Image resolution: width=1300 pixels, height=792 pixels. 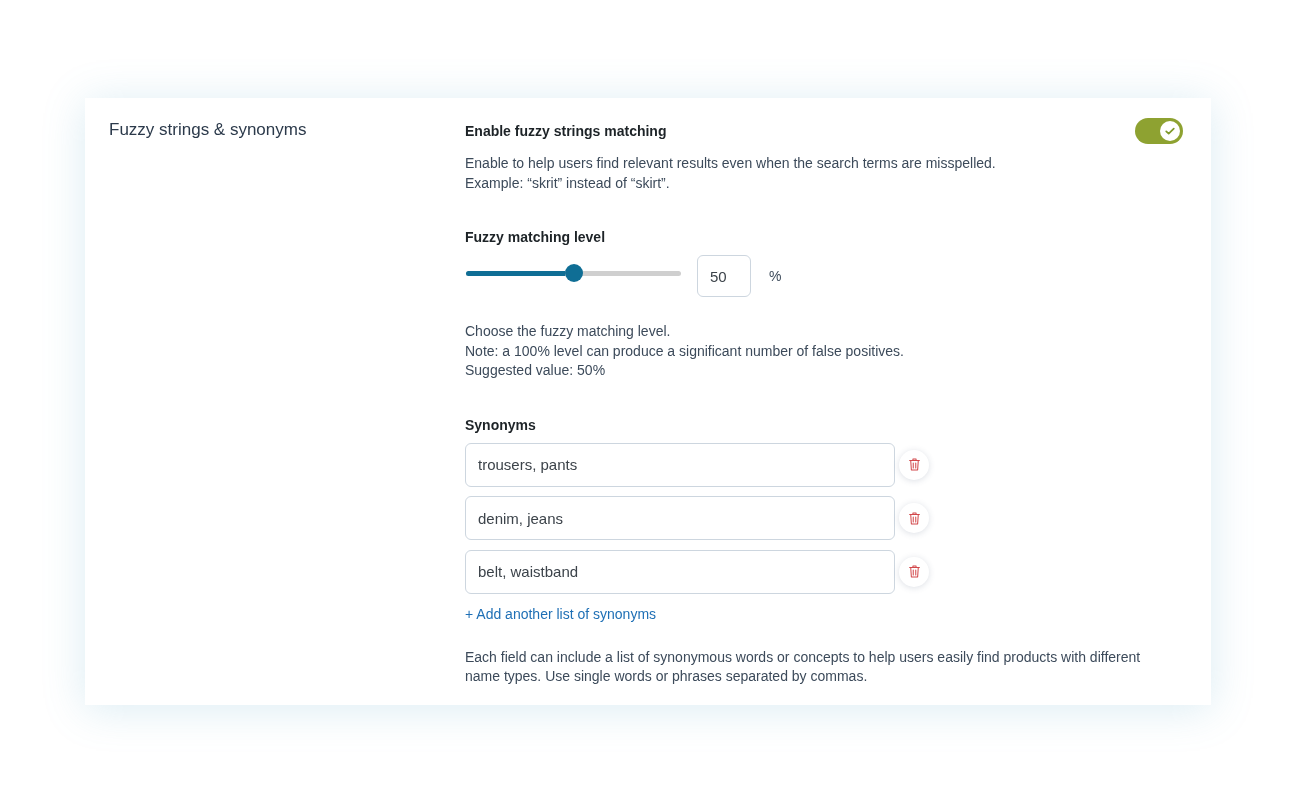 What do you see at coordinates (803, 666) in the screenshot?
I see `help-text: Each field can include a list of synonymous words or concepts to help users easily find products with different name types. Use single words or phrases separated by commas.` at bounding box center [803, 666].